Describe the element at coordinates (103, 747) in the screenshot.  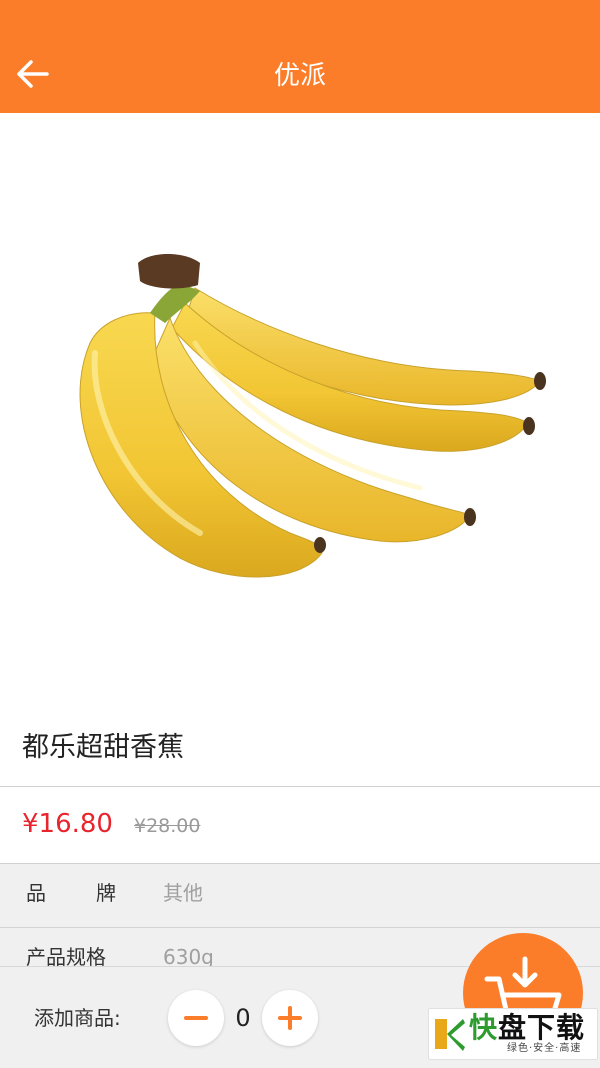
I see `product-name: 都乐超甜香蕉` at that location.